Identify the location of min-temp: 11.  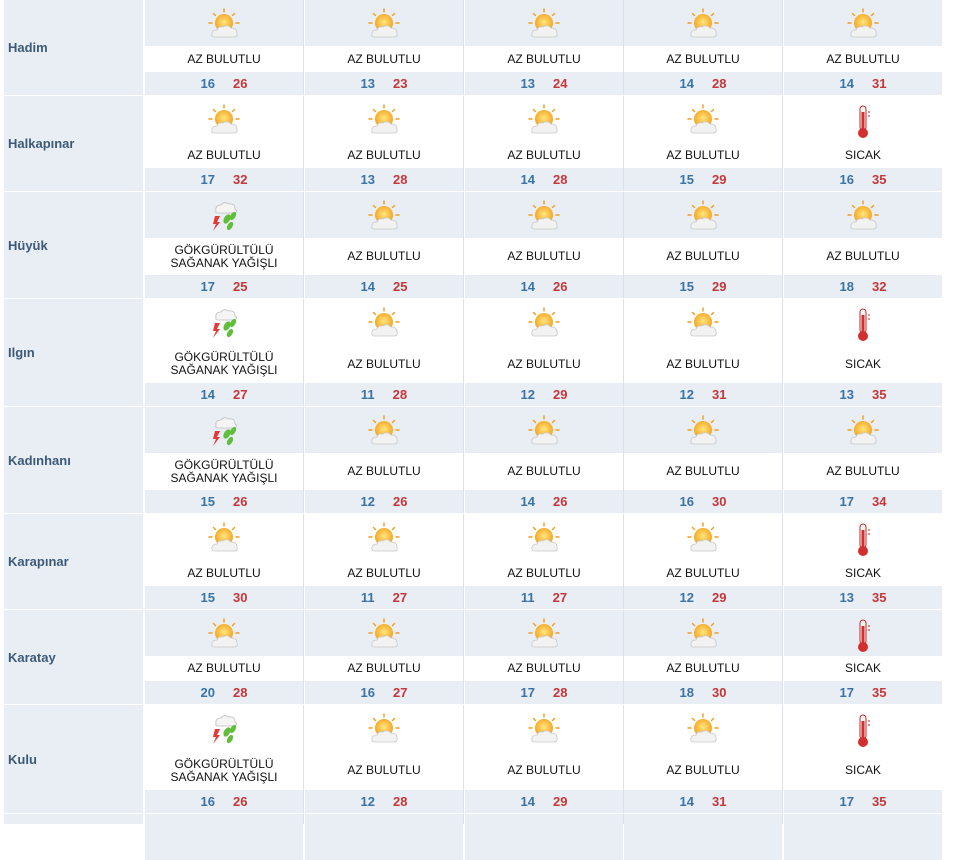
(527, 597).